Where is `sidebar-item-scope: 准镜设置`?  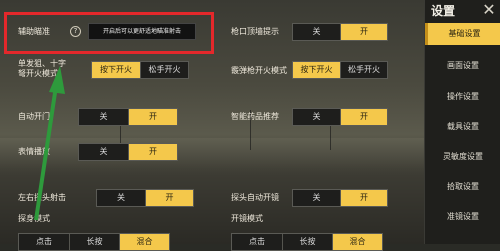 sidebar-item-scope: 准镜设置 is located at coordinates (462, 217).